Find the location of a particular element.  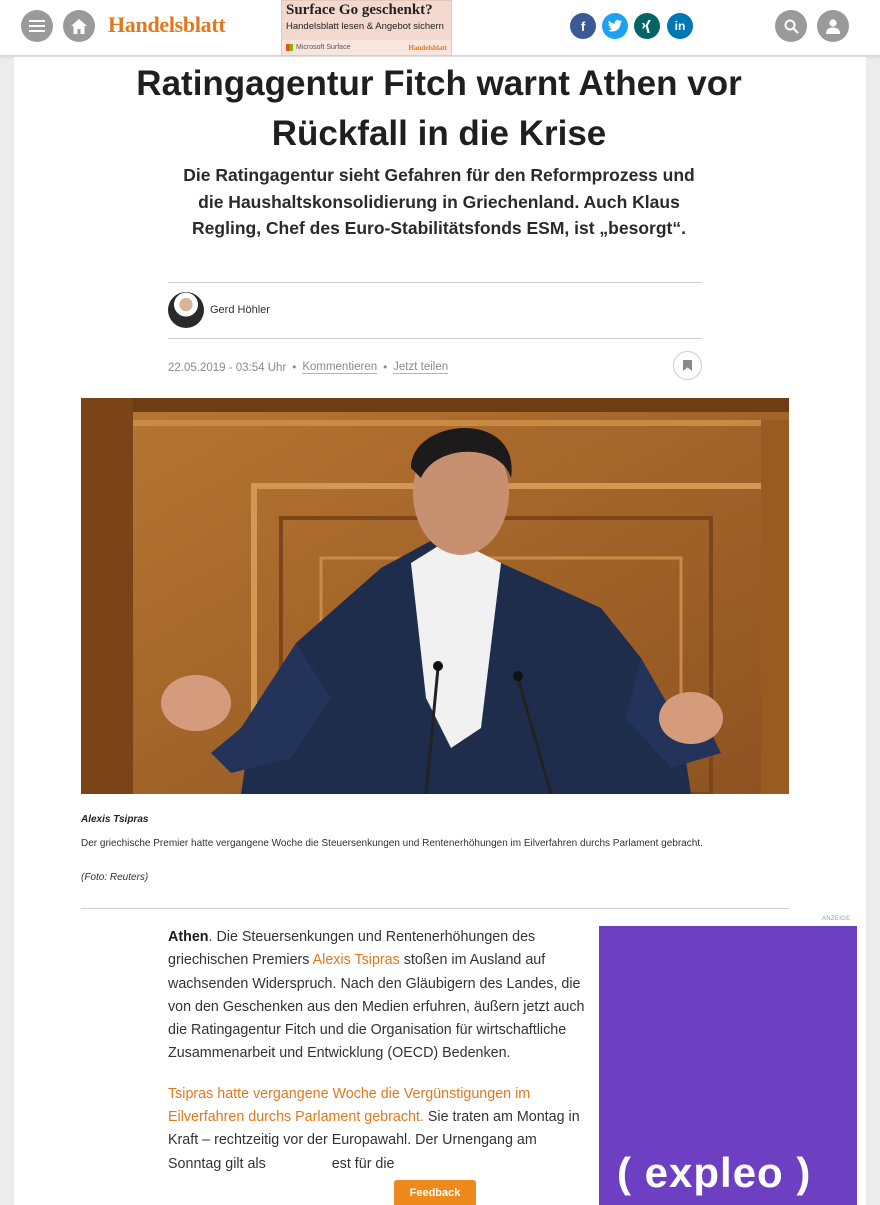

bookmark-icon is located at coordinates (687, 365).